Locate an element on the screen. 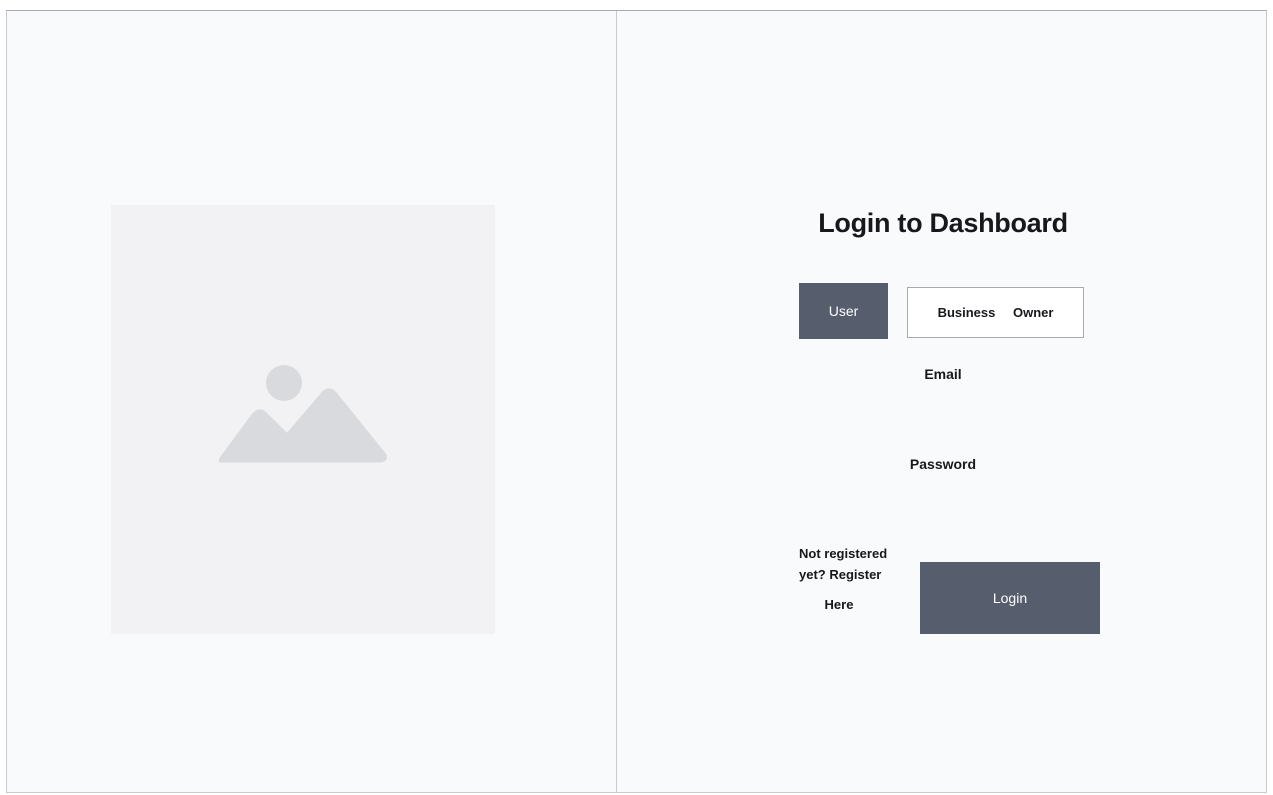 Image resolution: width=1273 pixels, height=795 pixels. email-field is located at coordinates (943, 409).